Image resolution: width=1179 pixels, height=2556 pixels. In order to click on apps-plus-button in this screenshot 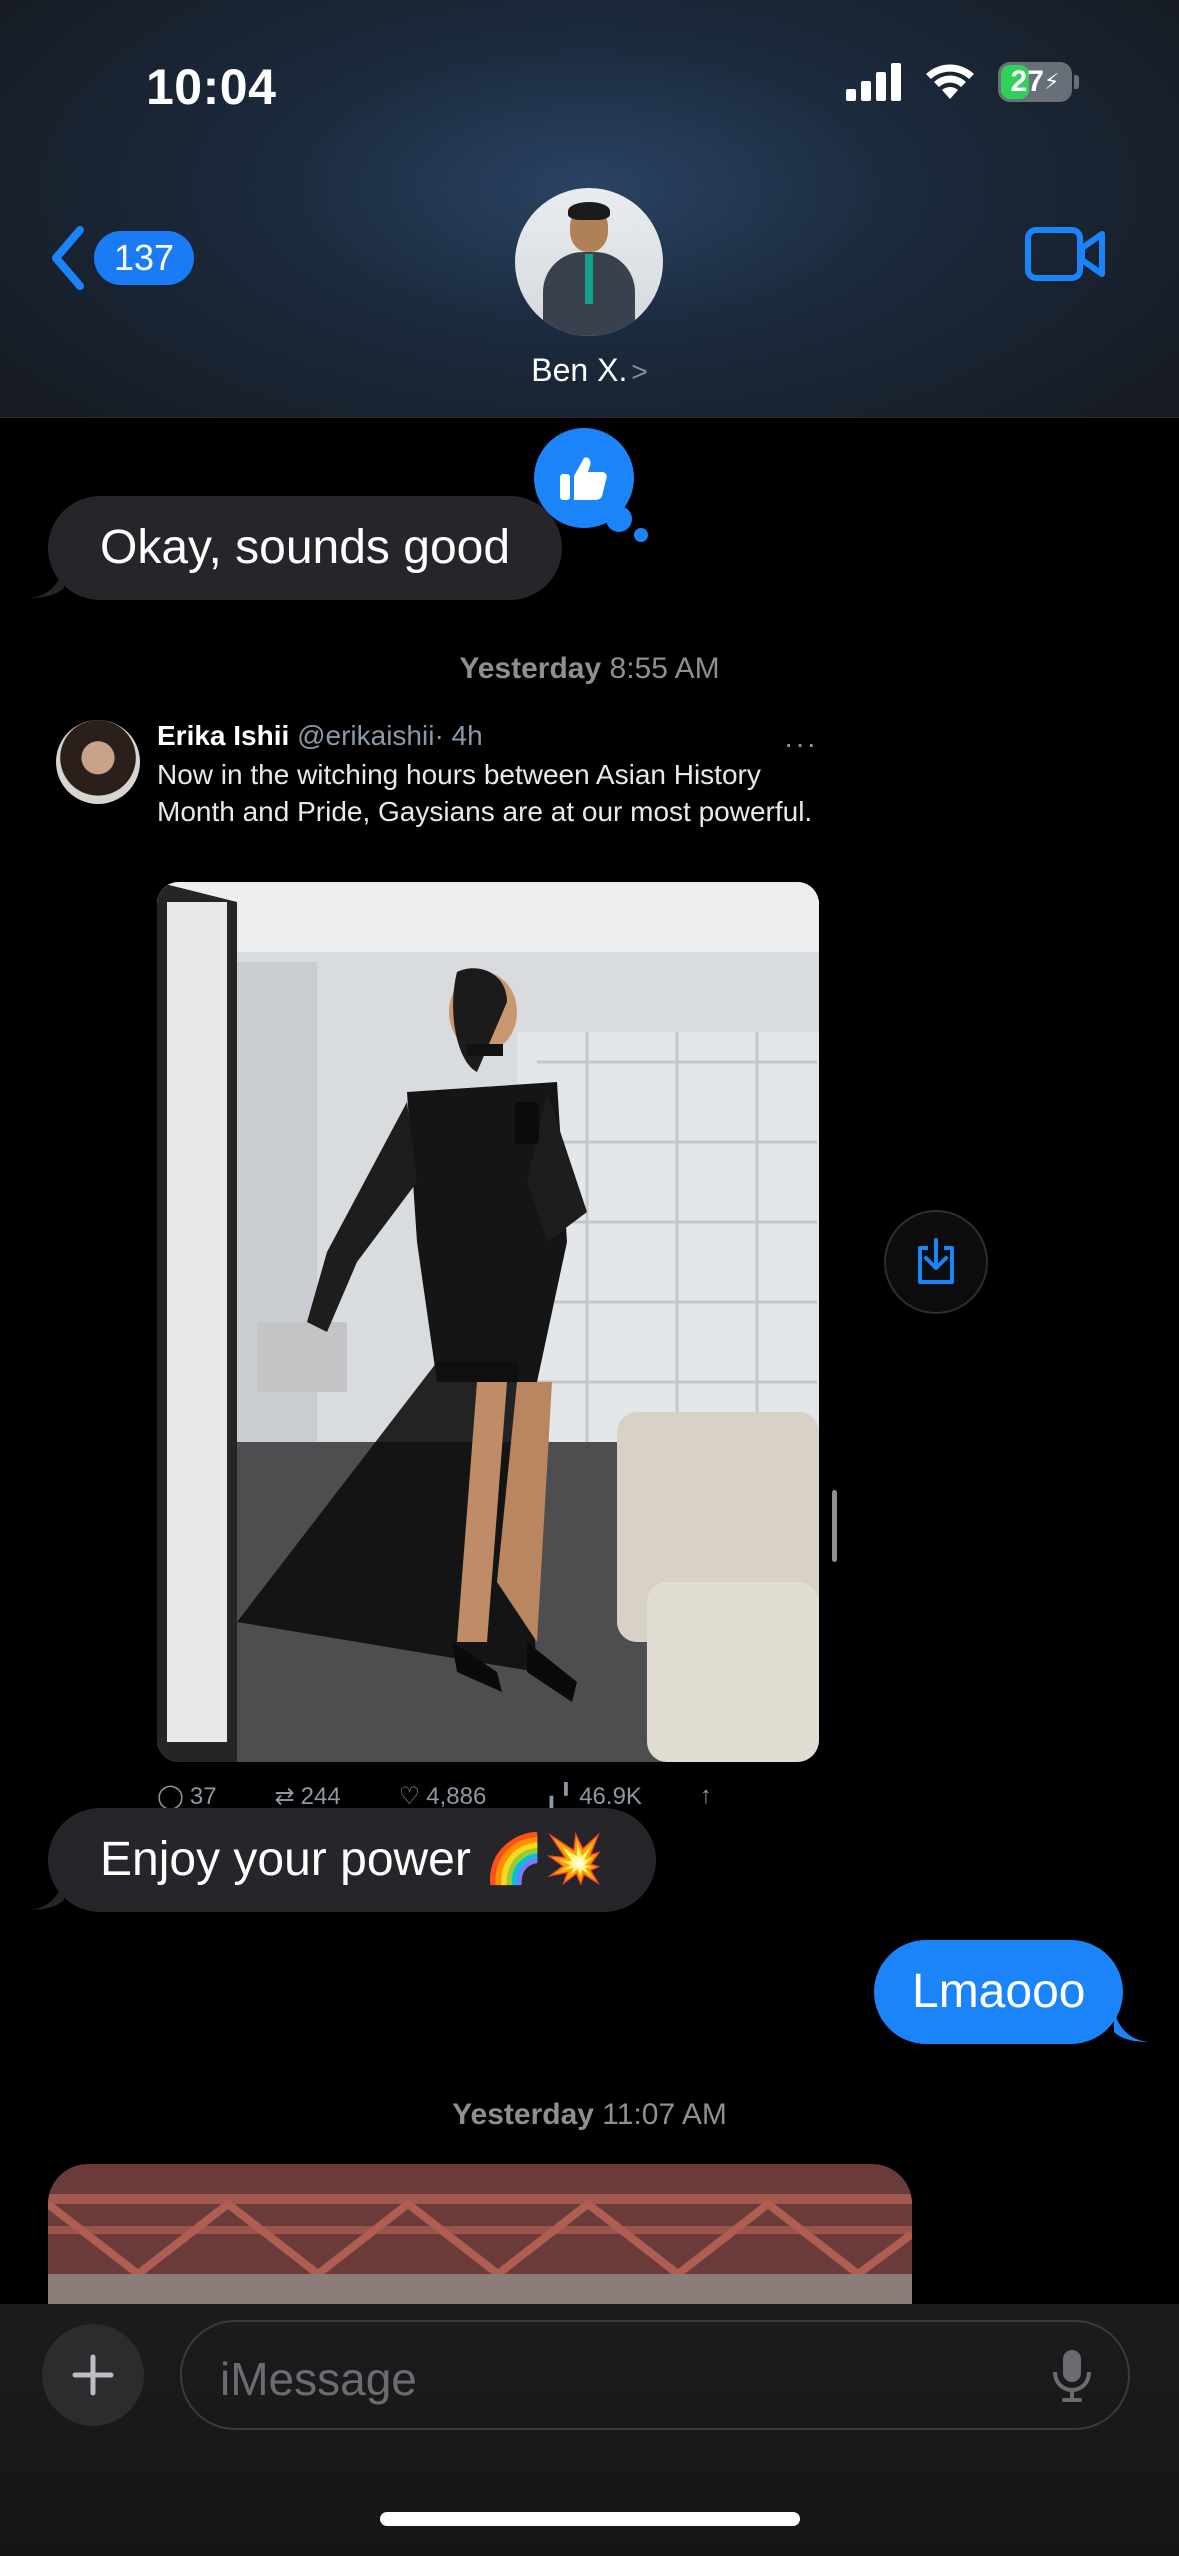, I will do `click(93, 2375)`.